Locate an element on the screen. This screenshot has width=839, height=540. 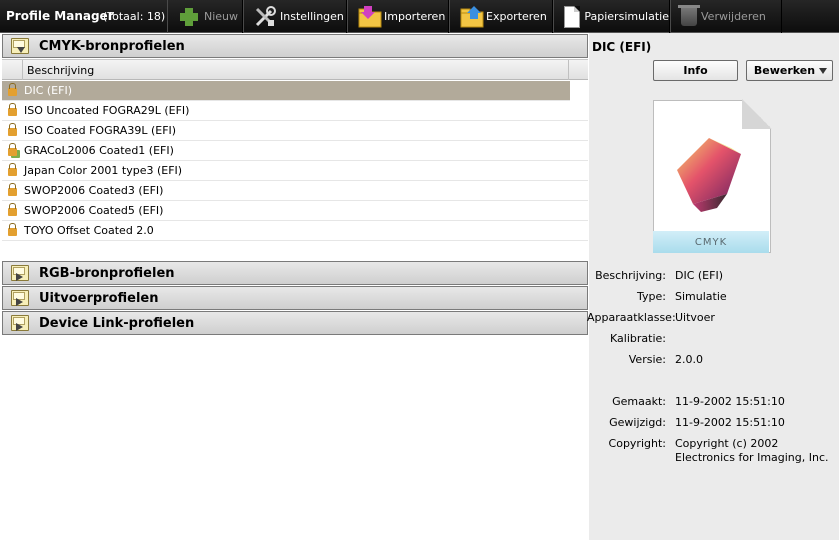
list-item: TOYO Offset Coated 2.0 is located at coordinates (295, 231).